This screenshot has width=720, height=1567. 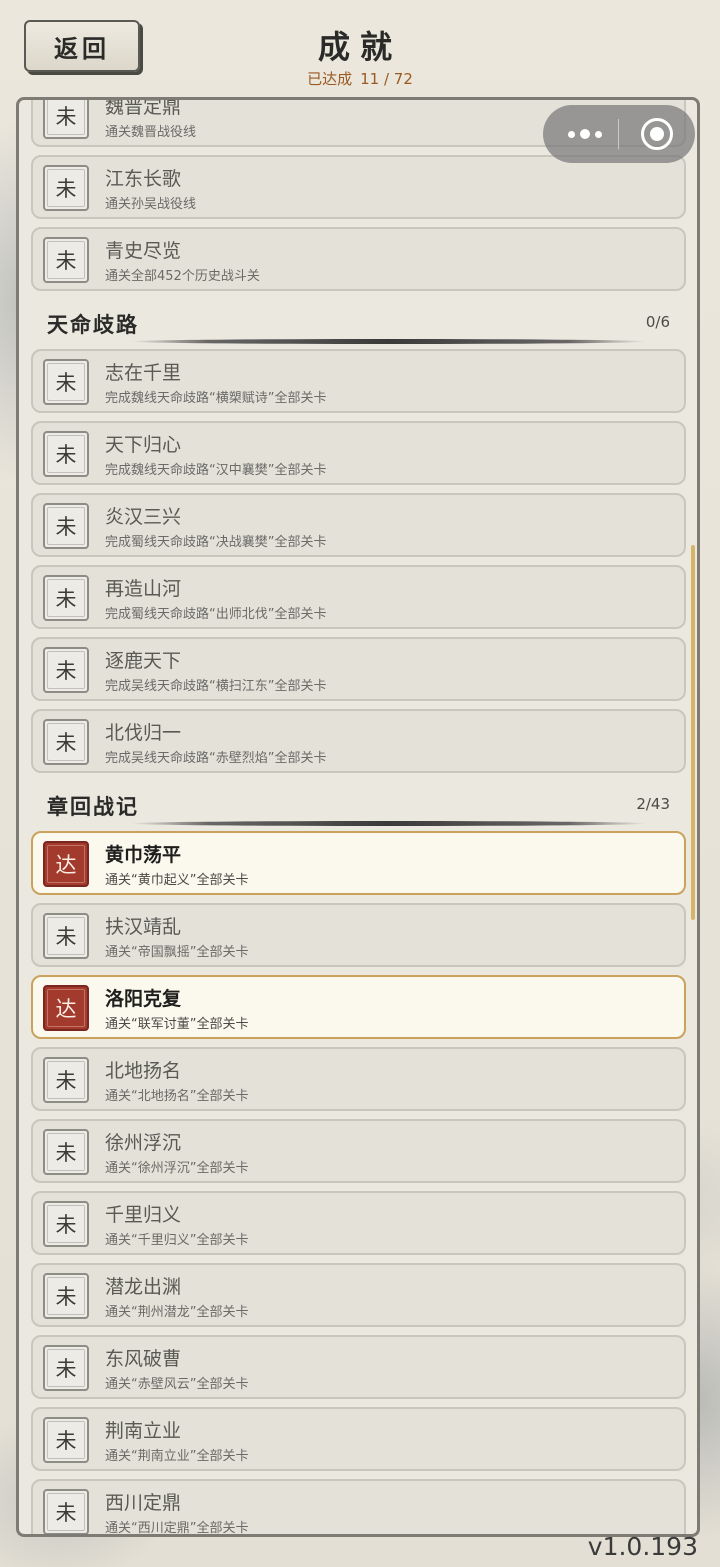 What do you see at coordinates (177, 1528) in the screenshot?
I see `achievement-description: 通关“西川定鼎”全部关卡` at bounding box center [177, 1528].